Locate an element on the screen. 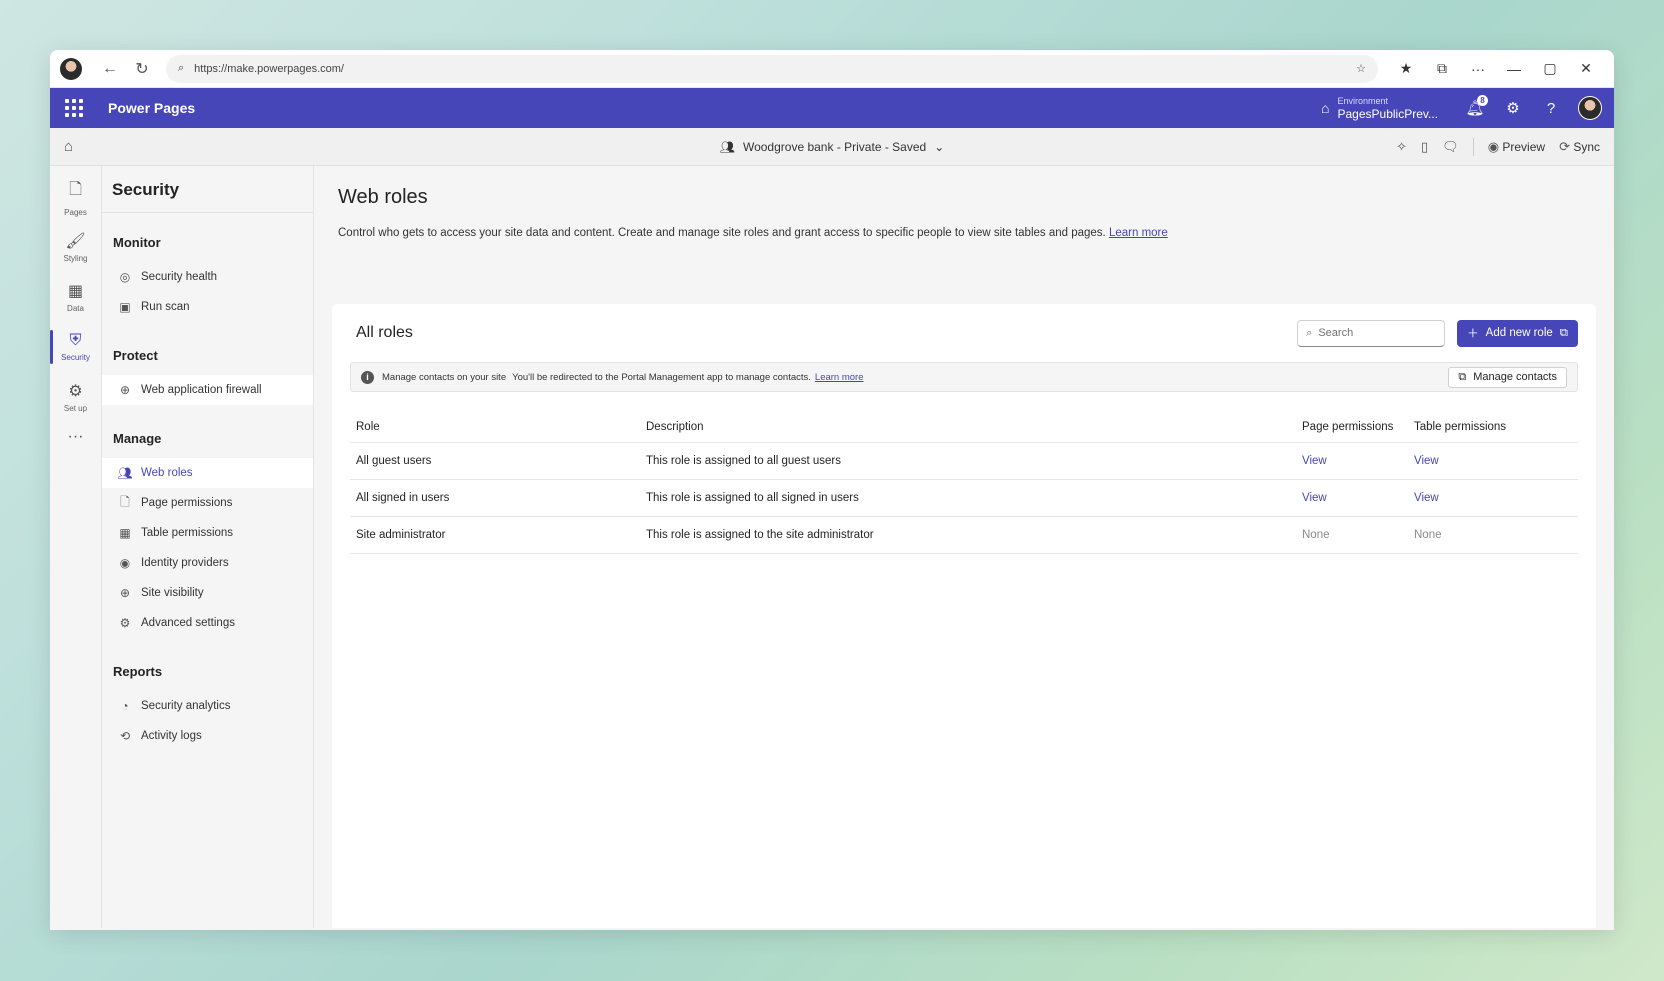  history-icon: ⟲ is located at coordinates (125, 736).